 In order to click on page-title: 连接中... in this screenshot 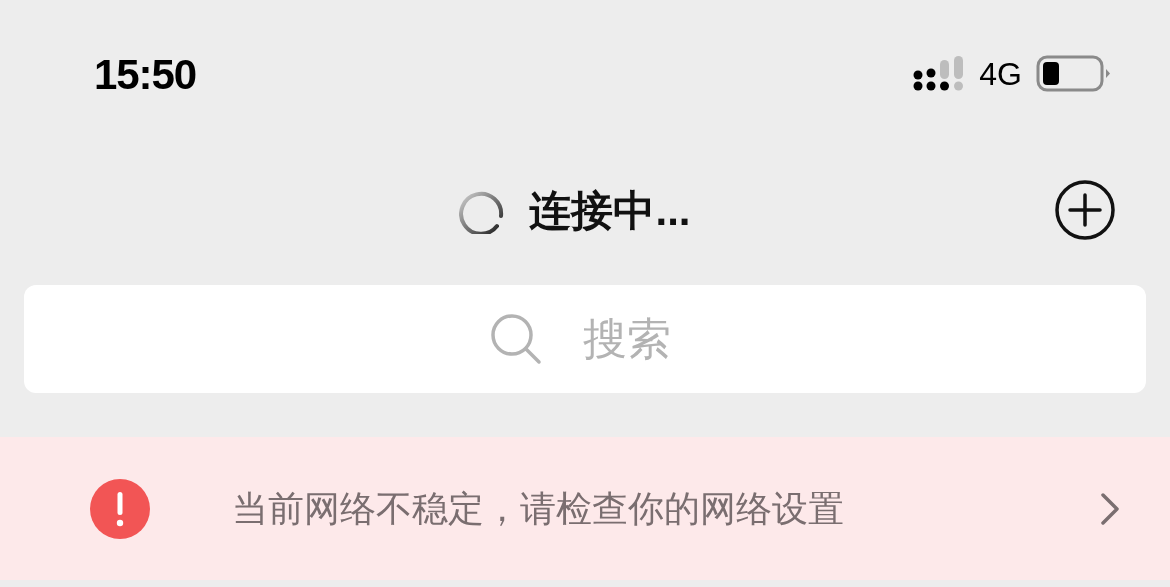, I will do `click(610, 210)`.